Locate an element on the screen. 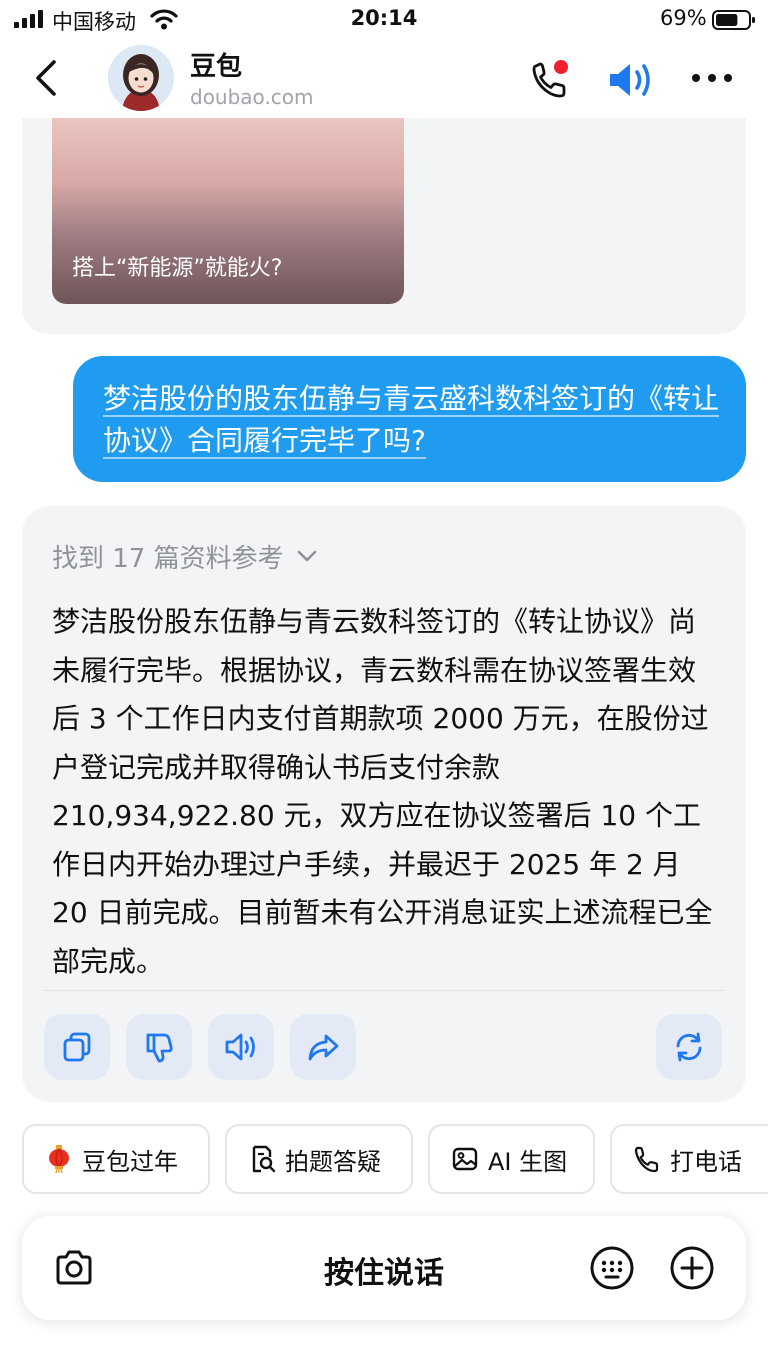  share-arrow-icon is located at coordinates (323, 1047).